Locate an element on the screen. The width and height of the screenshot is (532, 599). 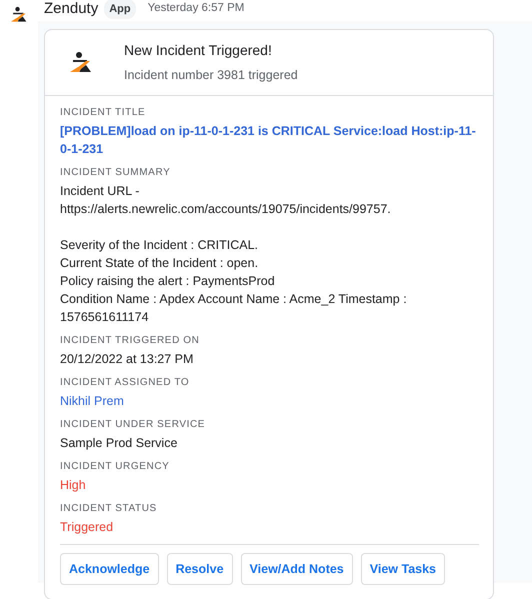
action-button: Resolve is located at coordinates (199, 569).